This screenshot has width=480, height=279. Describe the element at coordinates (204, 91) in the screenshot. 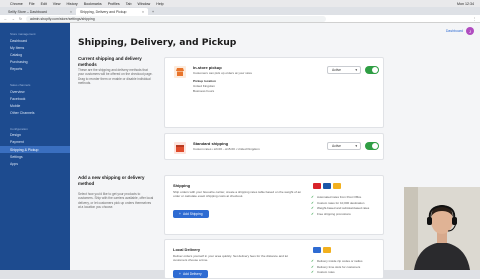

I see `instore-line: Business hours` at that location.